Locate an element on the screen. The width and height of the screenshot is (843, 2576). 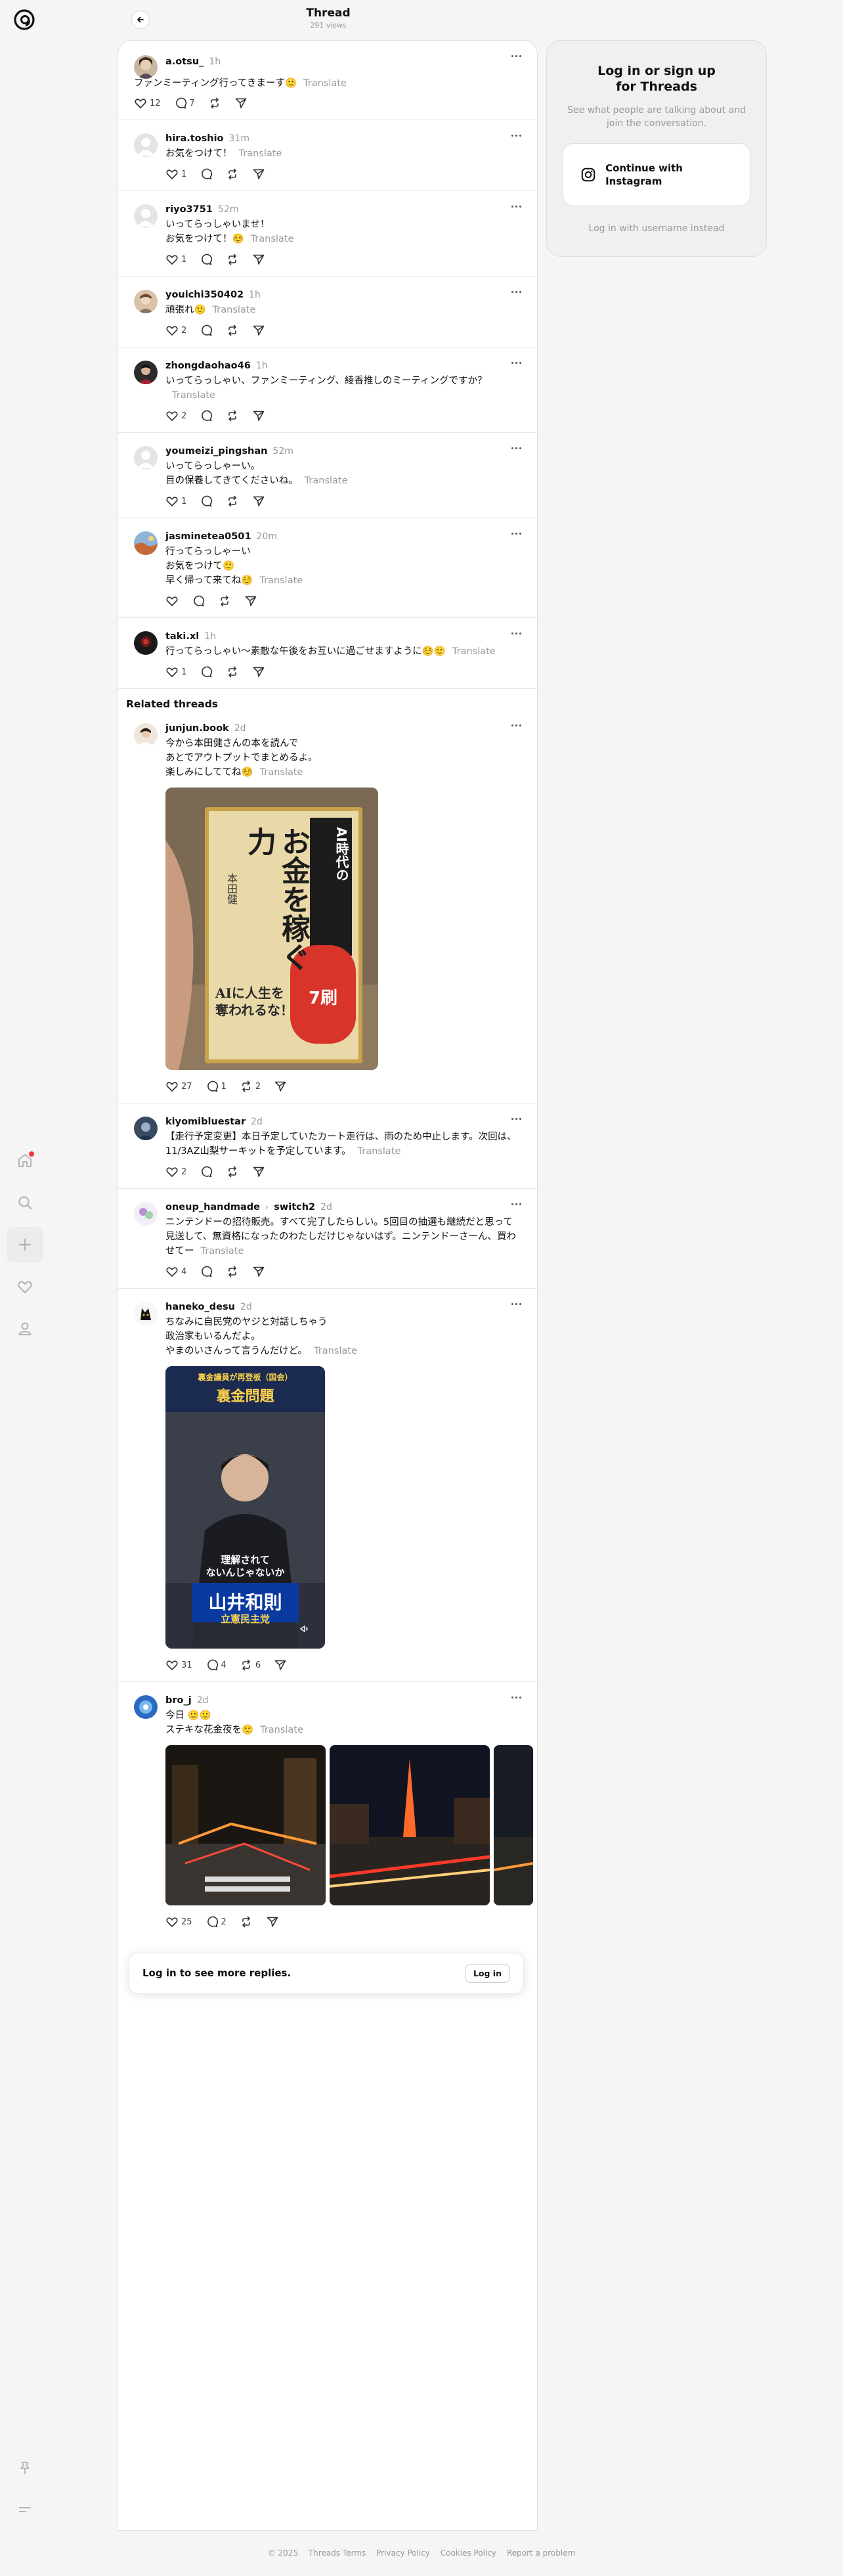
like-button: 25 is located at coordinates (178, 1922).